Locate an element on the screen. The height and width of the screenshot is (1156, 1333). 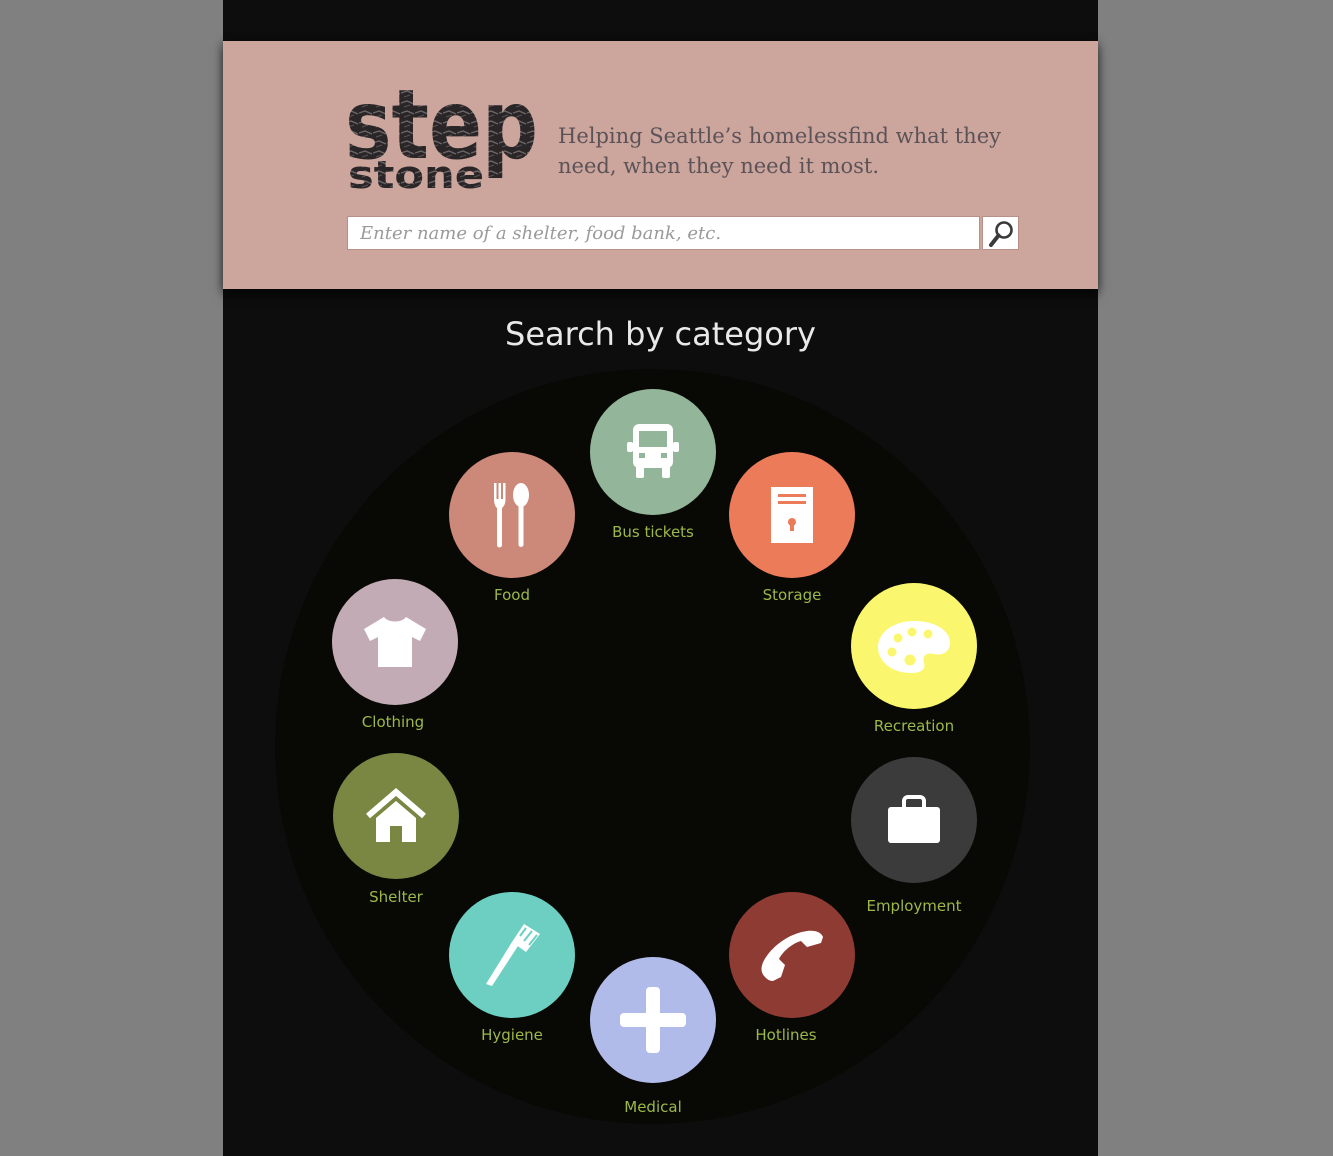
category-bus-tickets: Bus tickets is located at coordinates (653, 465).